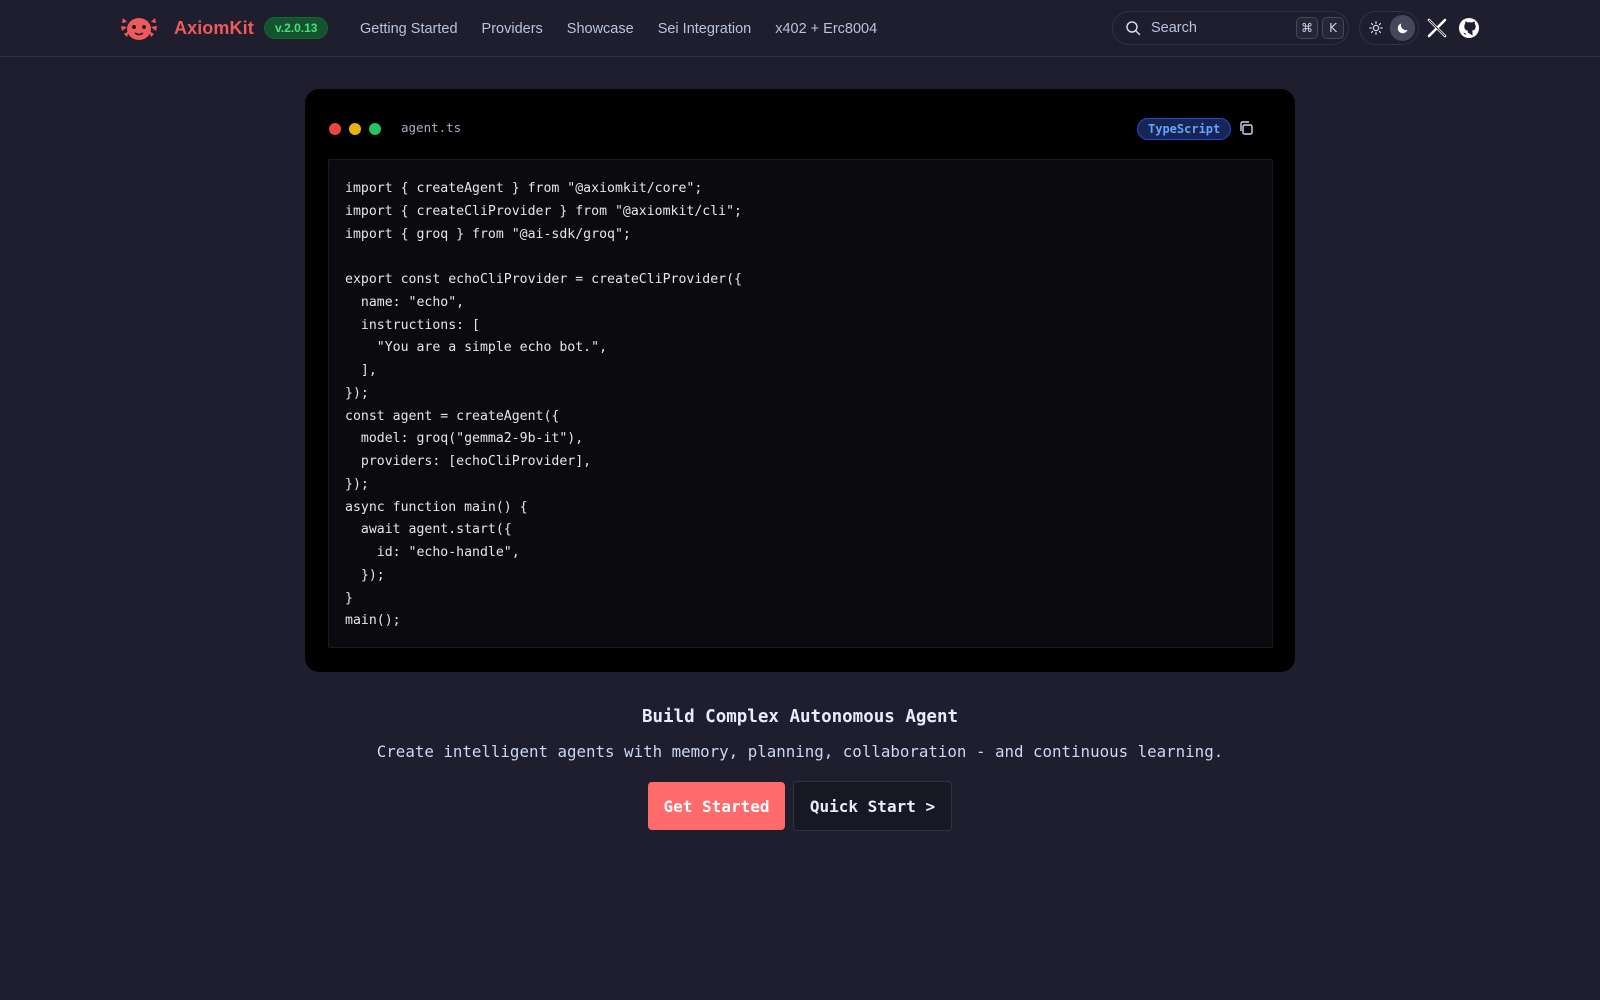  What do you see at coordinates (476, 348) in the screenshot?
I see `code-line: "You are a simple echo bot.",` at bounding box center [476, 348].